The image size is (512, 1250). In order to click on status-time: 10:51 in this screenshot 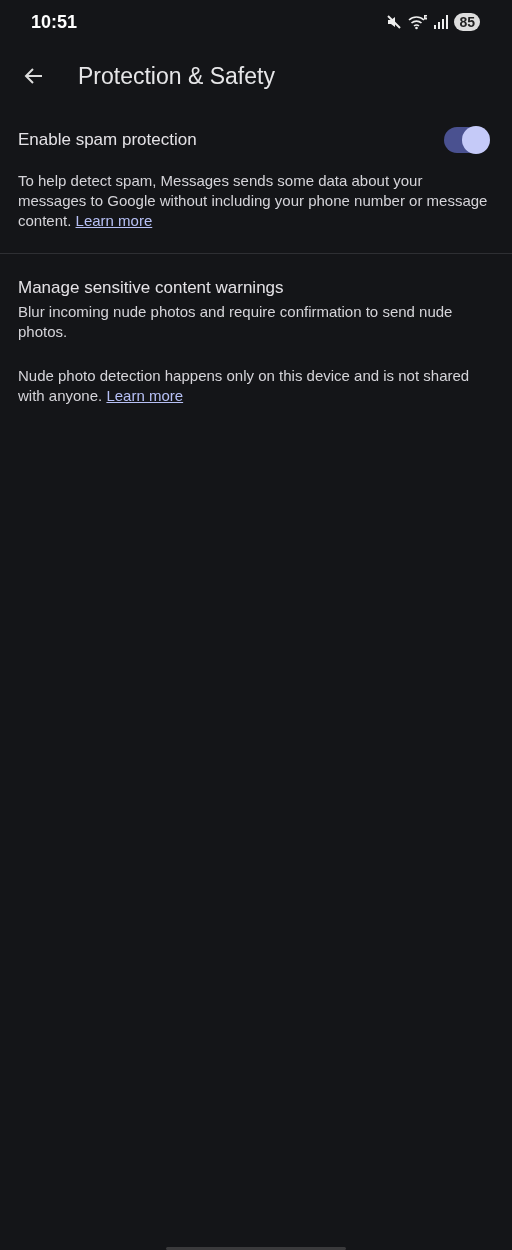, I will do `click(54, 22)`.